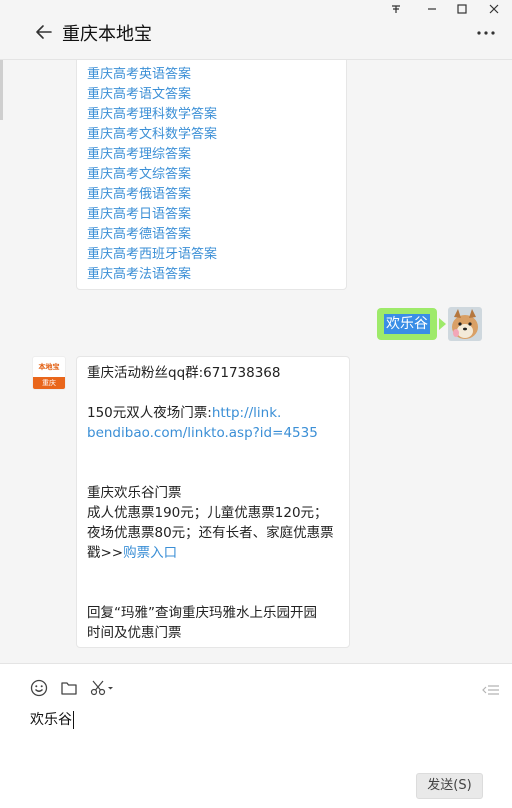 This screenshot has width=512, height=808. Describe the element at coordinates (486, 31) in the screenshot. I see `more-icon` at that location.